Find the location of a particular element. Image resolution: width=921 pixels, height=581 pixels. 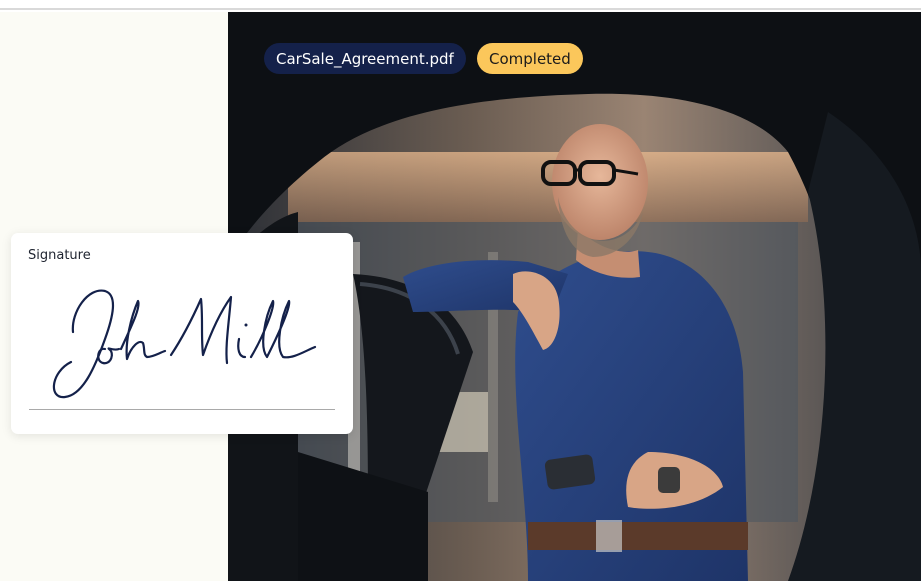

signature-label: Signature is located at coordinates (59, 255).